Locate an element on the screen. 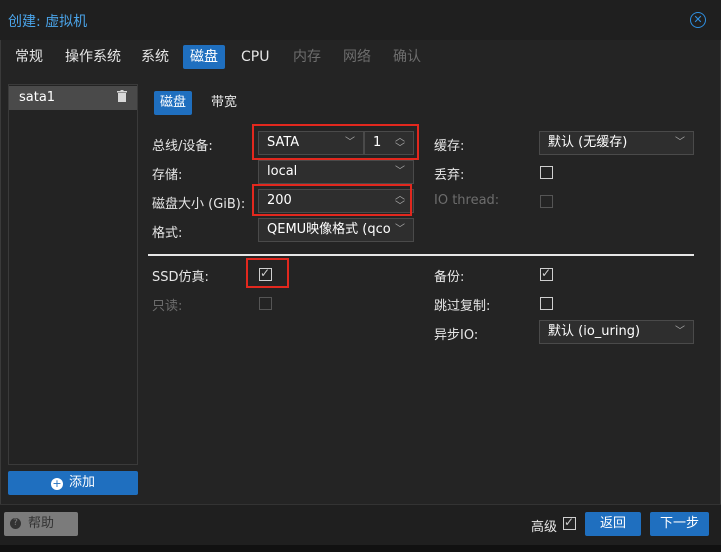  back-button: 返回 is located at coordinates (613, 524).